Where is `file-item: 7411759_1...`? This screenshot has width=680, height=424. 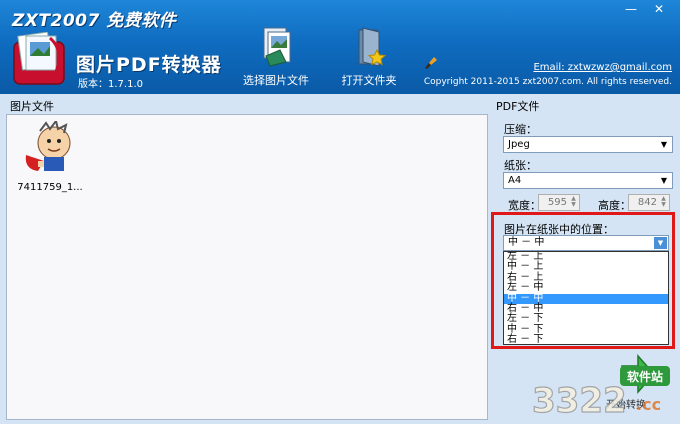 file-item: 7411759_1... is located at coordinates (50, 155).